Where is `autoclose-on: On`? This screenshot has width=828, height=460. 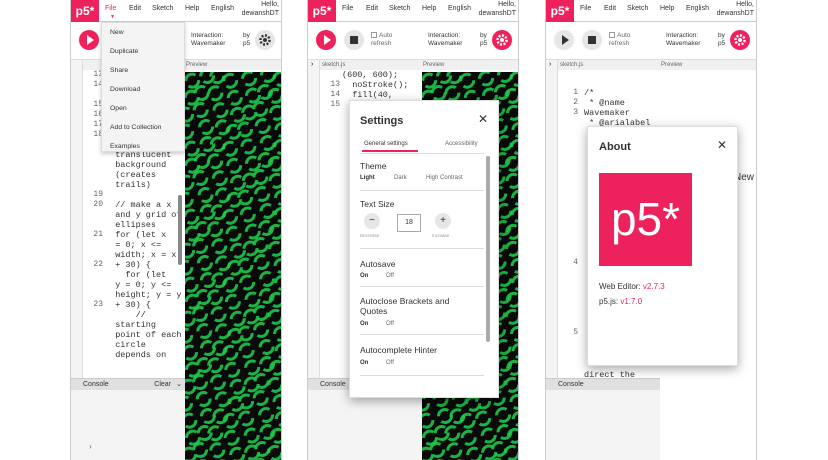
autoclose-on: On is located at coordinates (364, 324).